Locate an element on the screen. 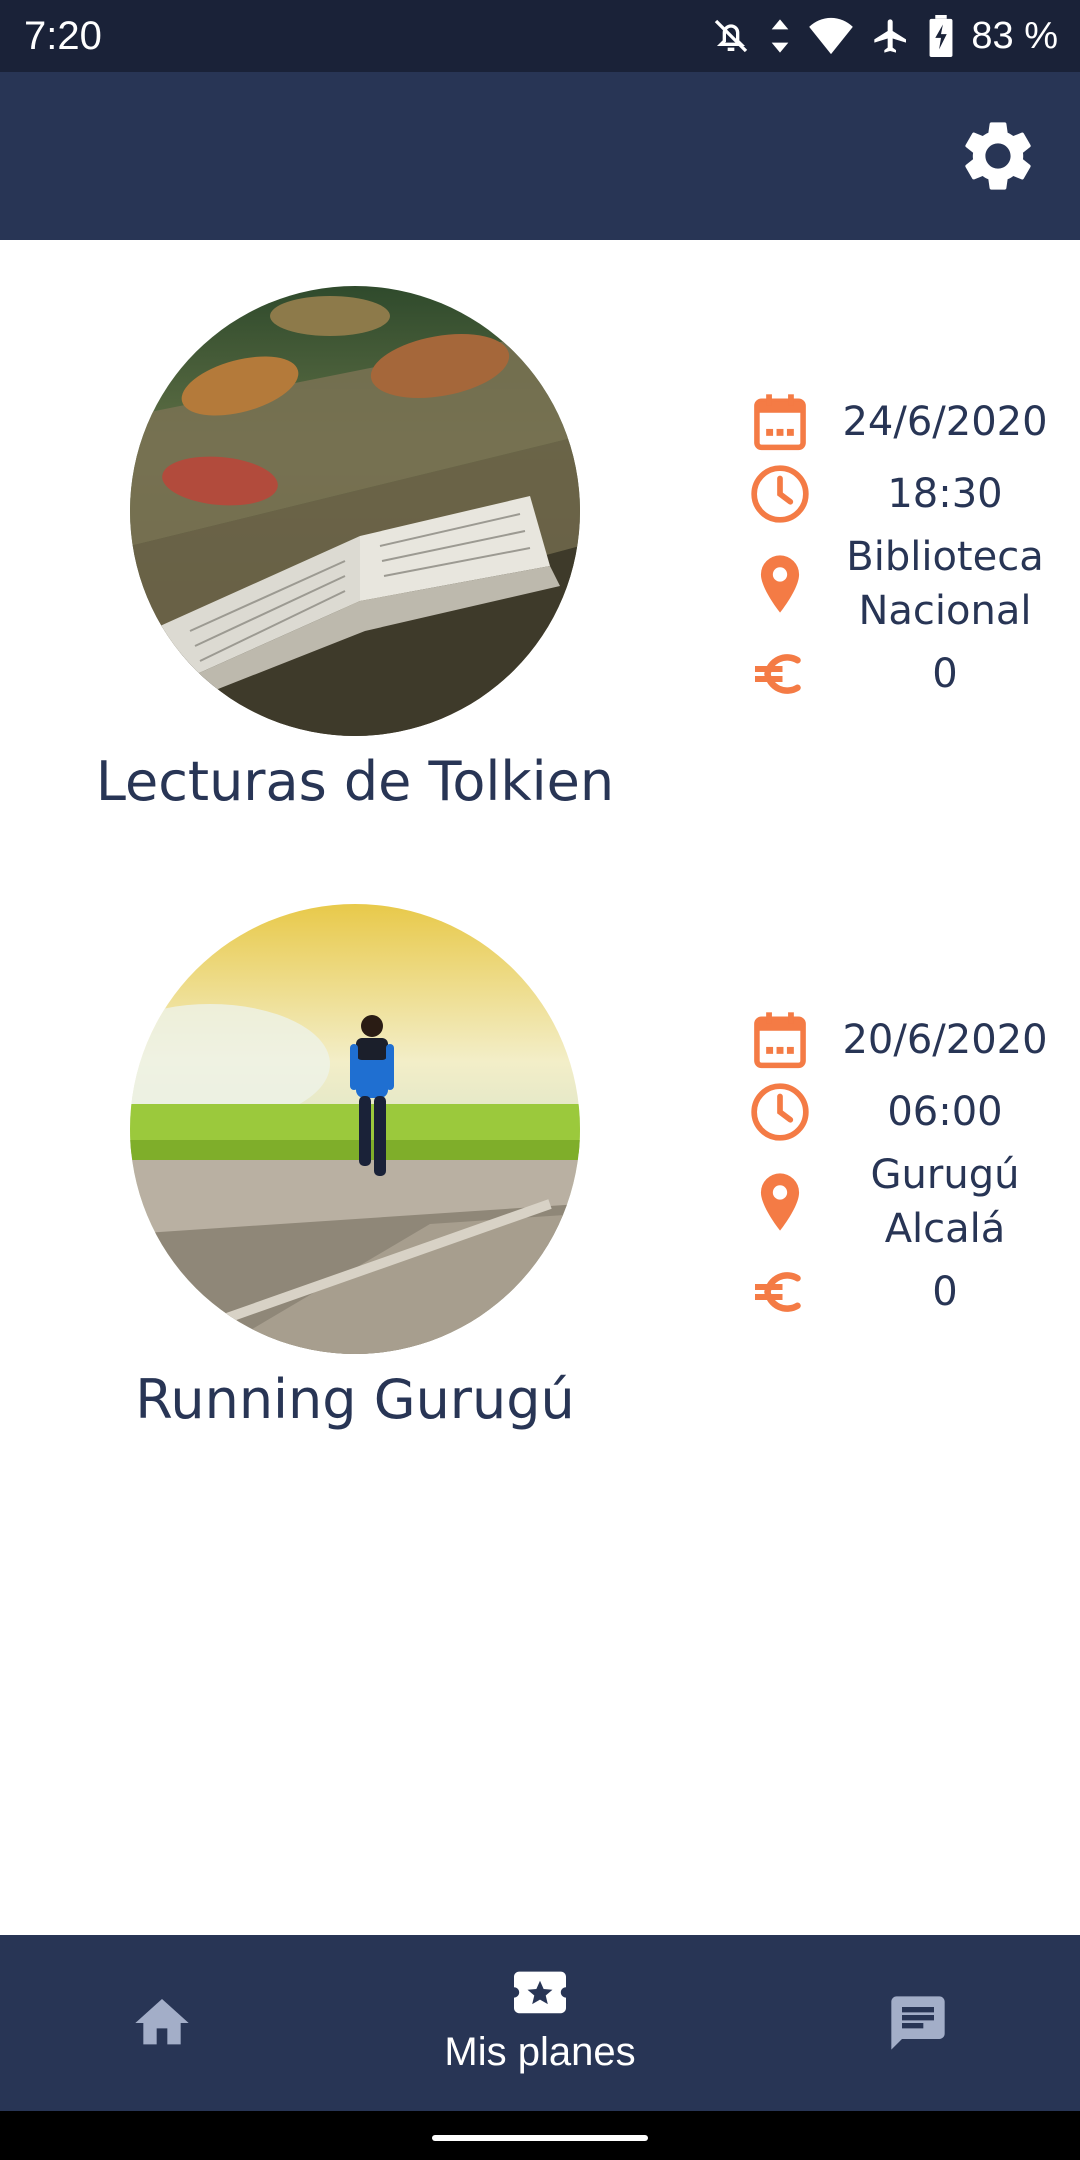 This screenshot has width=1080, height=2160. nav-chat is located at coordinates (918, 2023).